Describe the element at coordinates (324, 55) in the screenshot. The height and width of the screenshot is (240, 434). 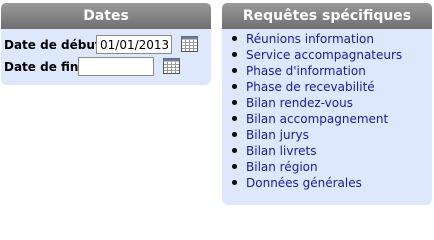
I see `request-link-service-accompagnateurs: Service accompagnateurs` at that location.